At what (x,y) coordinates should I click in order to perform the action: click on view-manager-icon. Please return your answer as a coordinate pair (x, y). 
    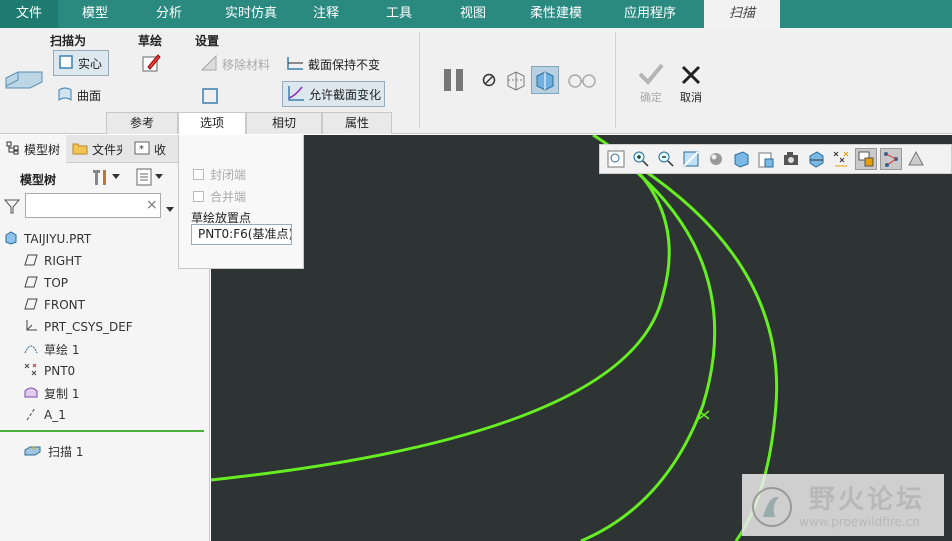
    Looking at the image, I should click on (766, 160).